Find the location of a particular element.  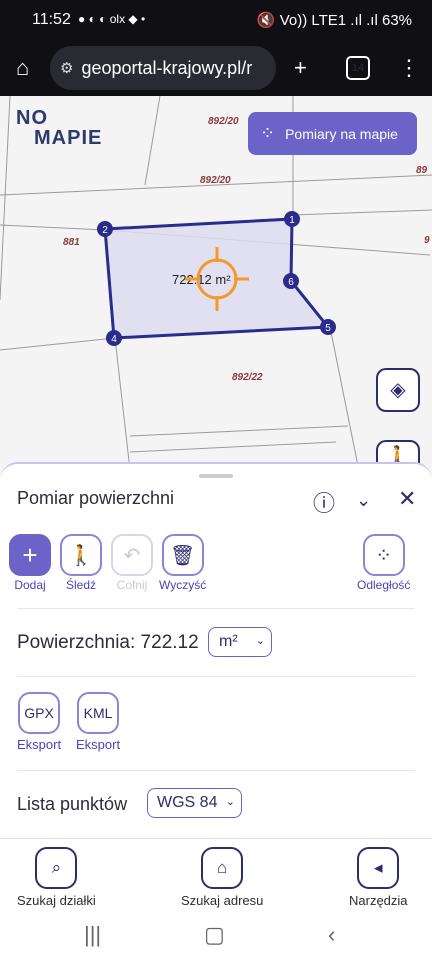

panel-title: Pomiar powierzchni is located at coordinates (96, 498).